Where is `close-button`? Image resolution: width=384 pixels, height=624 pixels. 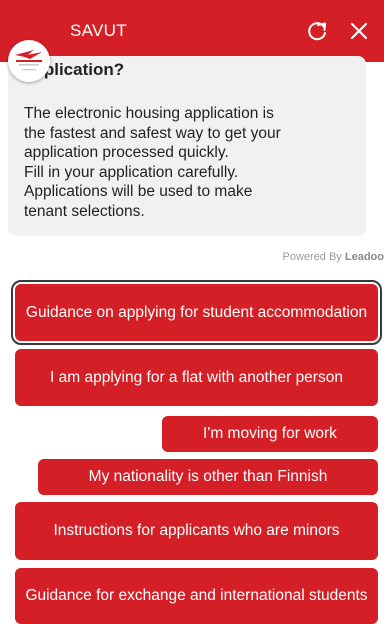 close-button is located at coordinates (359, 31).